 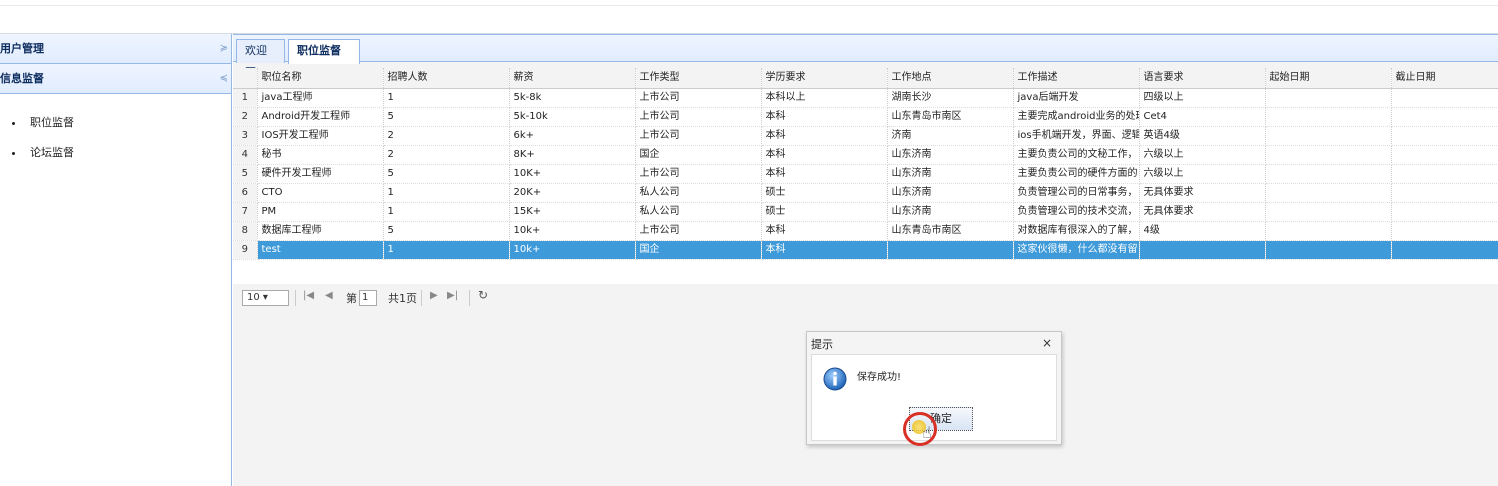 What do you see at coordinates (1076, 174) in the screenshot?
I see `table-cell: 主要负责公司的硬件方面的` at bounding box center [1076, 174].